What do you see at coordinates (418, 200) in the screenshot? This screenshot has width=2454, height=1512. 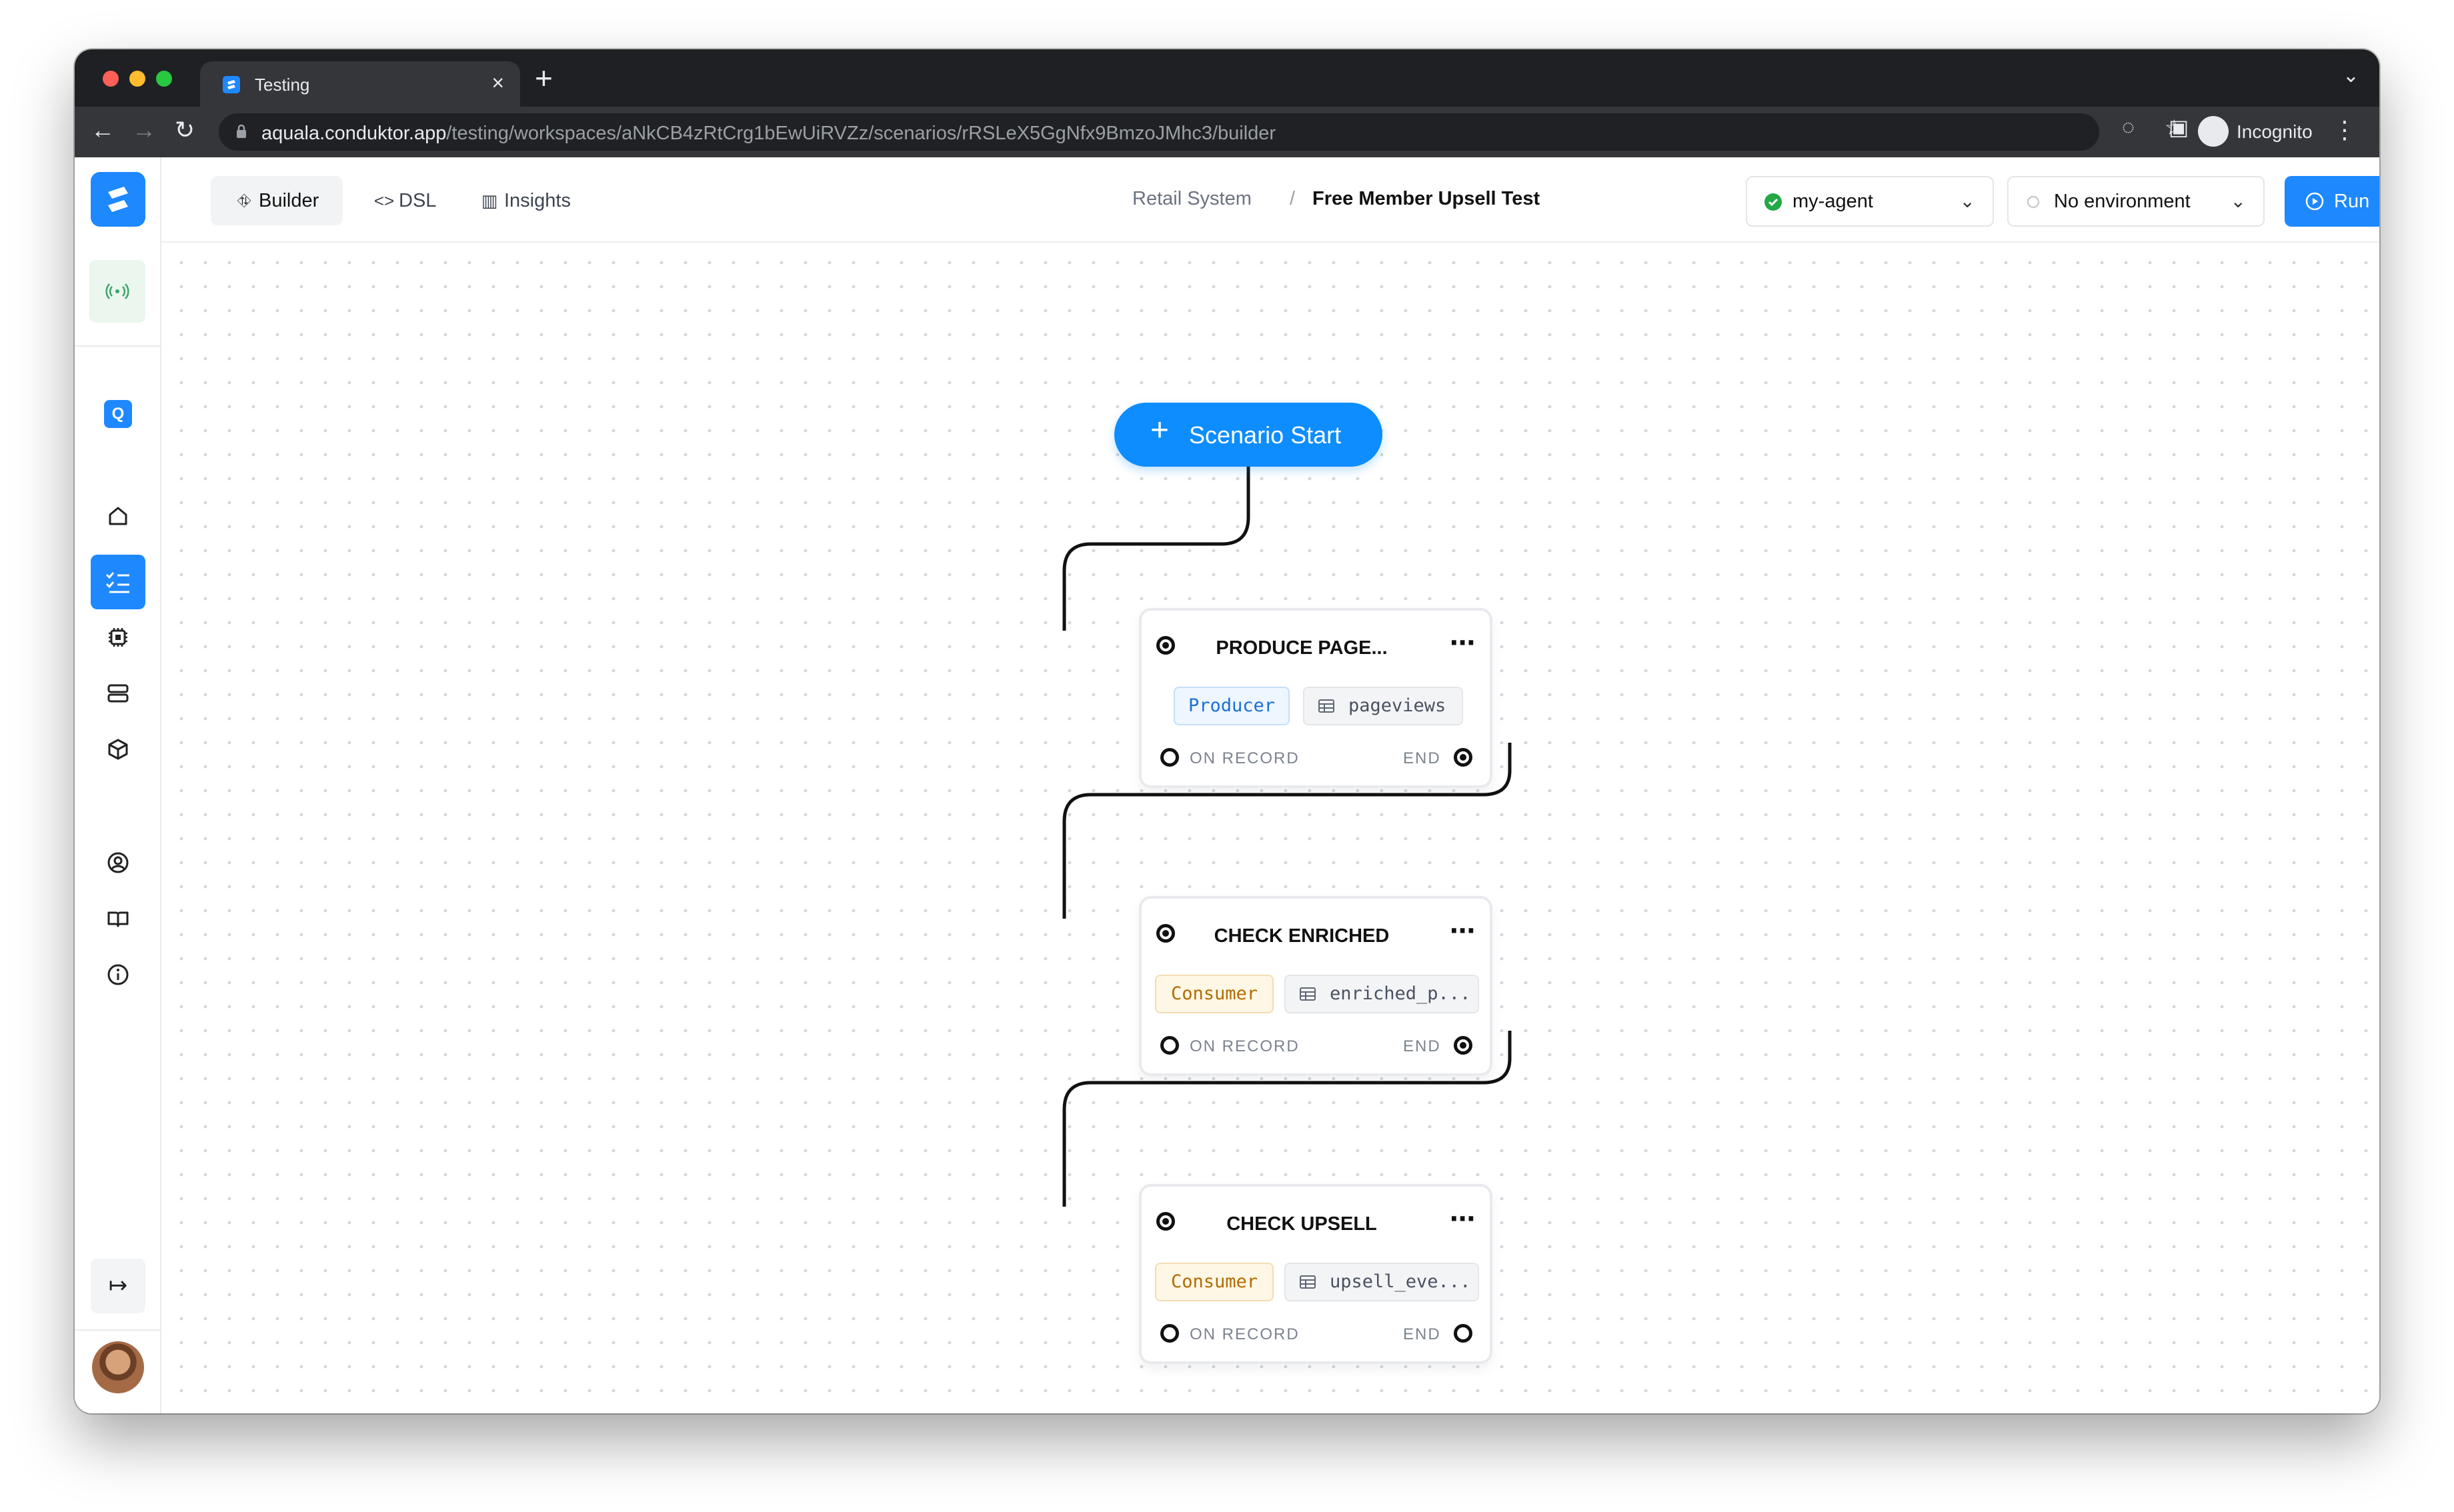 I see `tab-dsl-label: DSL` at bounding box center [418, 200].